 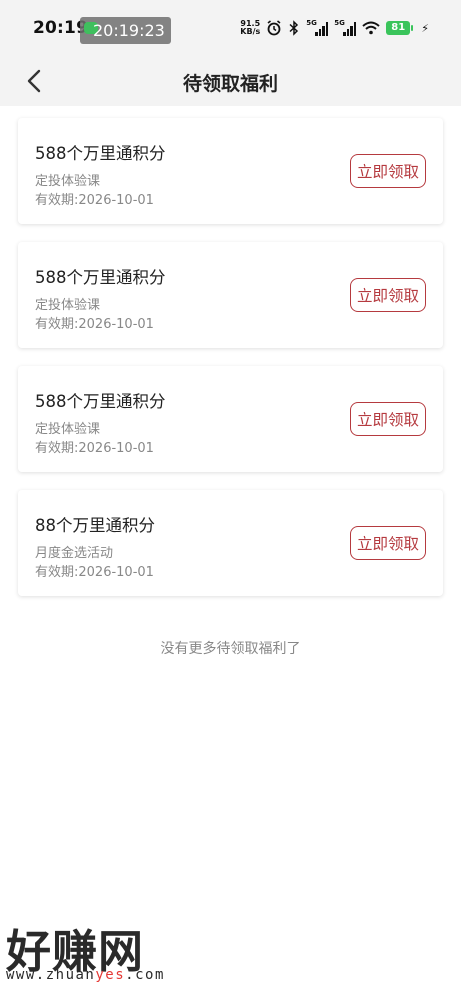 I want to click on bluetooth-icon, so click(x=294, y=28).